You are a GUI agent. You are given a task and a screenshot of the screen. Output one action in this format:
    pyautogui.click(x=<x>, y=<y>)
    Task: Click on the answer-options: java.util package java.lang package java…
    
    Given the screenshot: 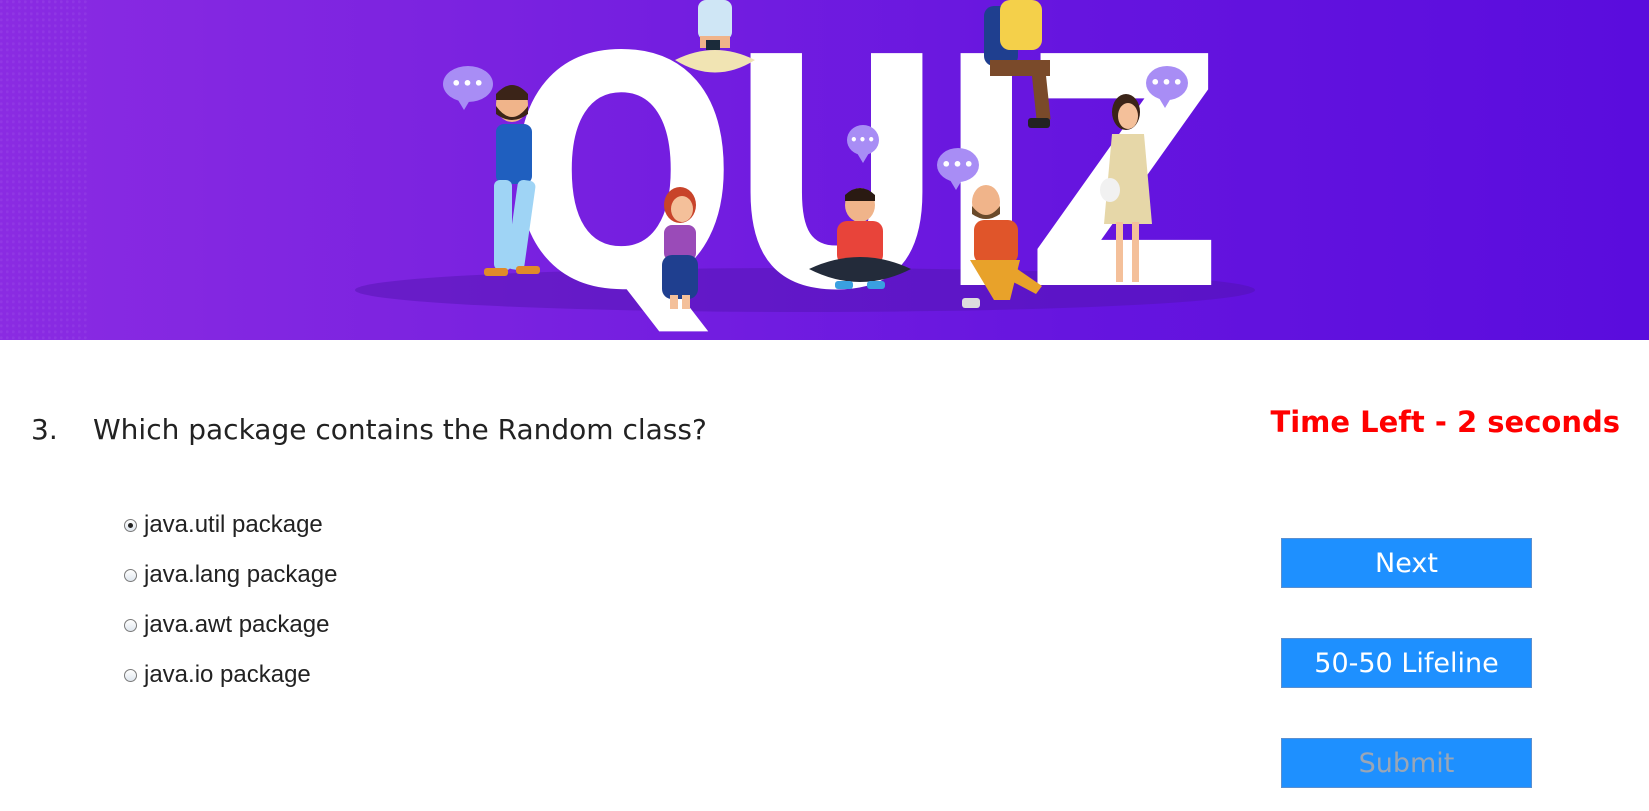 What is the action you would take?
    pyautogui.click(x=230, y=600)
    